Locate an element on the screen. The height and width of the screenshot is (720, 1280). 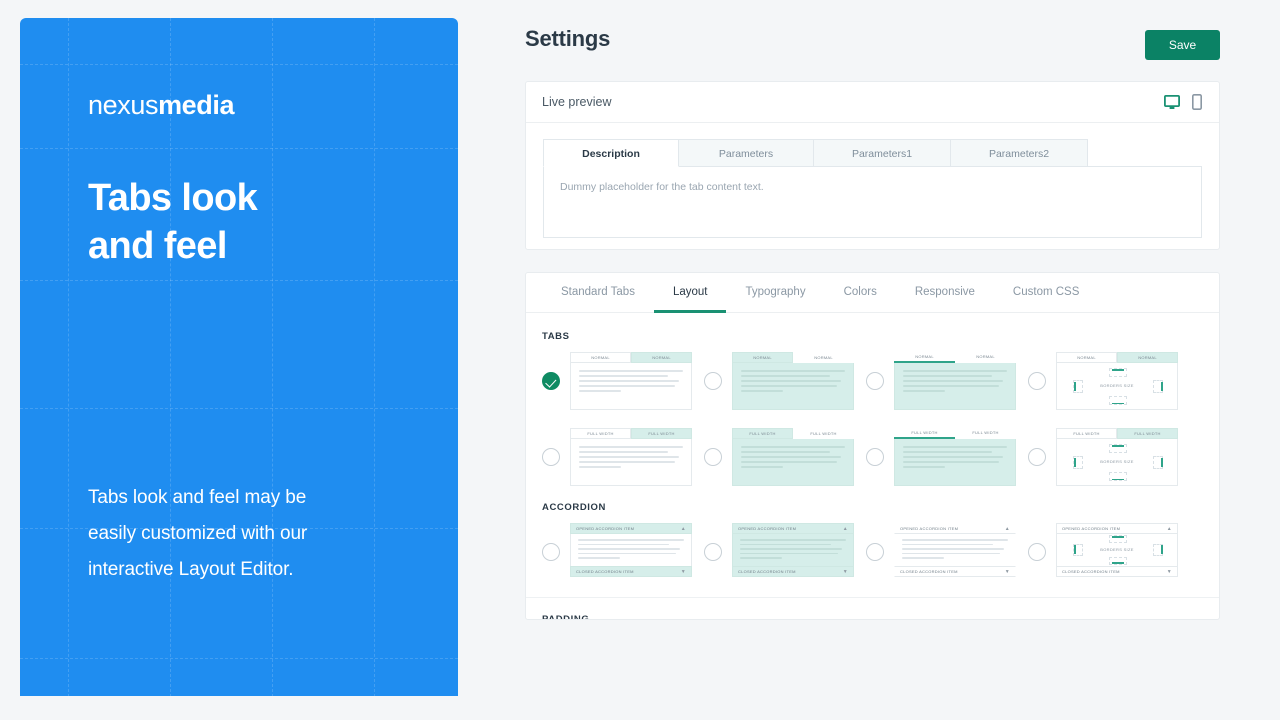
thumbnail-tabs-normal-plain: NORMAL NORMAL is located at coordinates (631, 381).